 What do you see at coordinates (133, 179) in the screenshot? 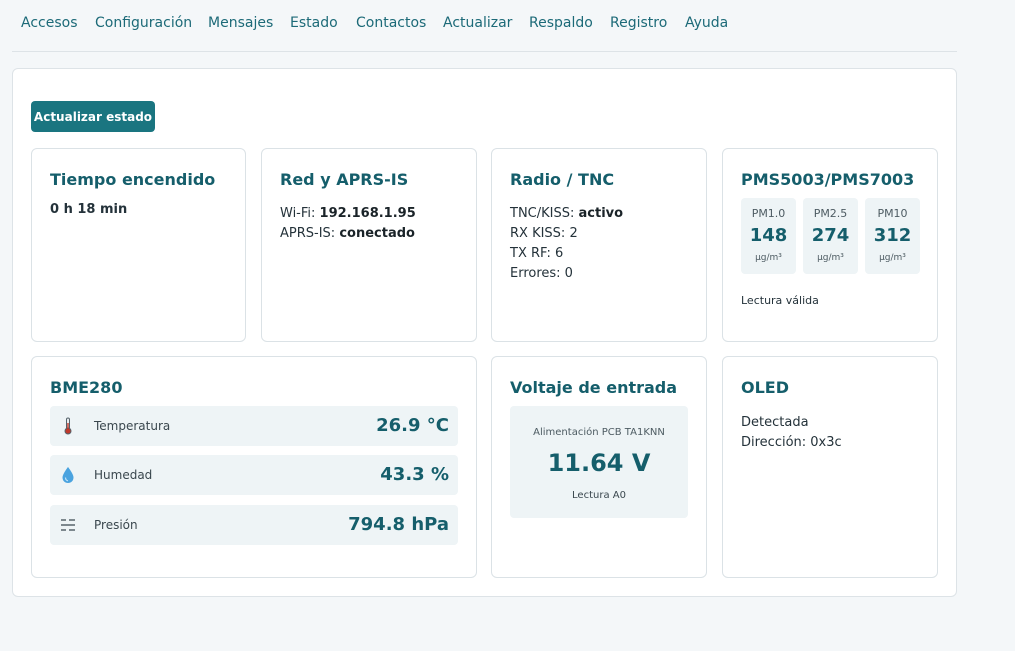
I see `uptime-title: Tiempo encendido` at bounding box center [133, 179].